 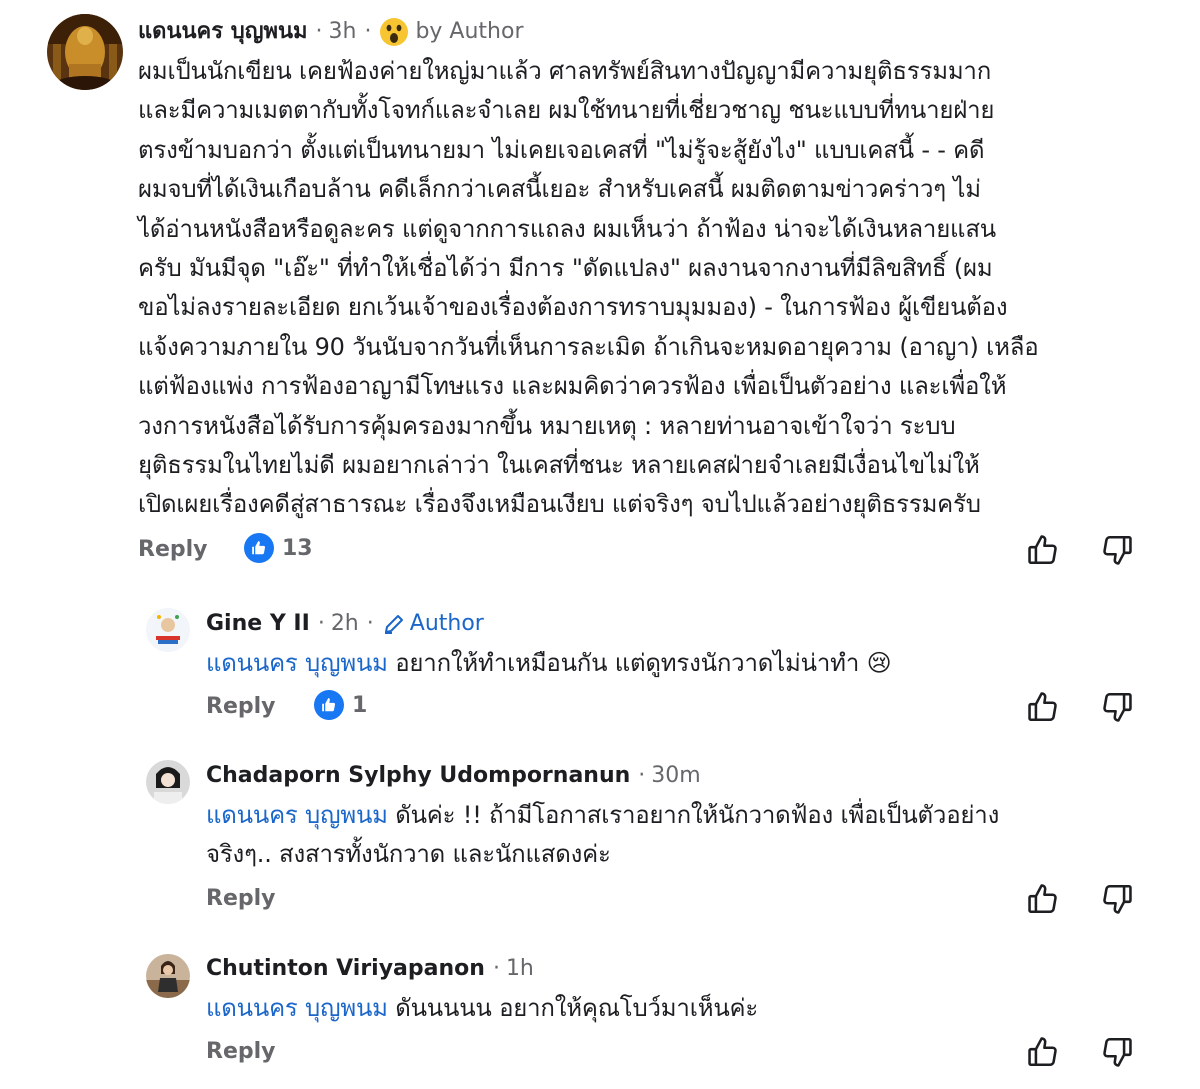 I want to click on commenter-name: Chadaporn Sylphy Udompornanun, so click(x=418, y=776).